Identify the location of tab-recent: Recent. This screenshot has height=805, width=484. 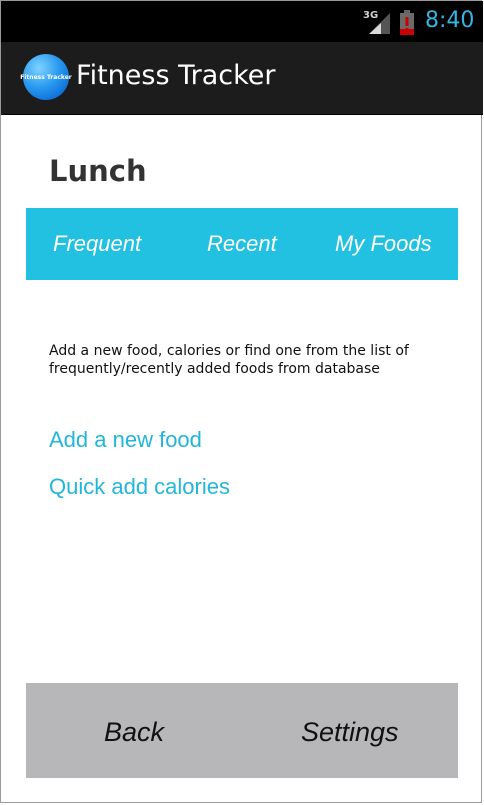
(242, 244).